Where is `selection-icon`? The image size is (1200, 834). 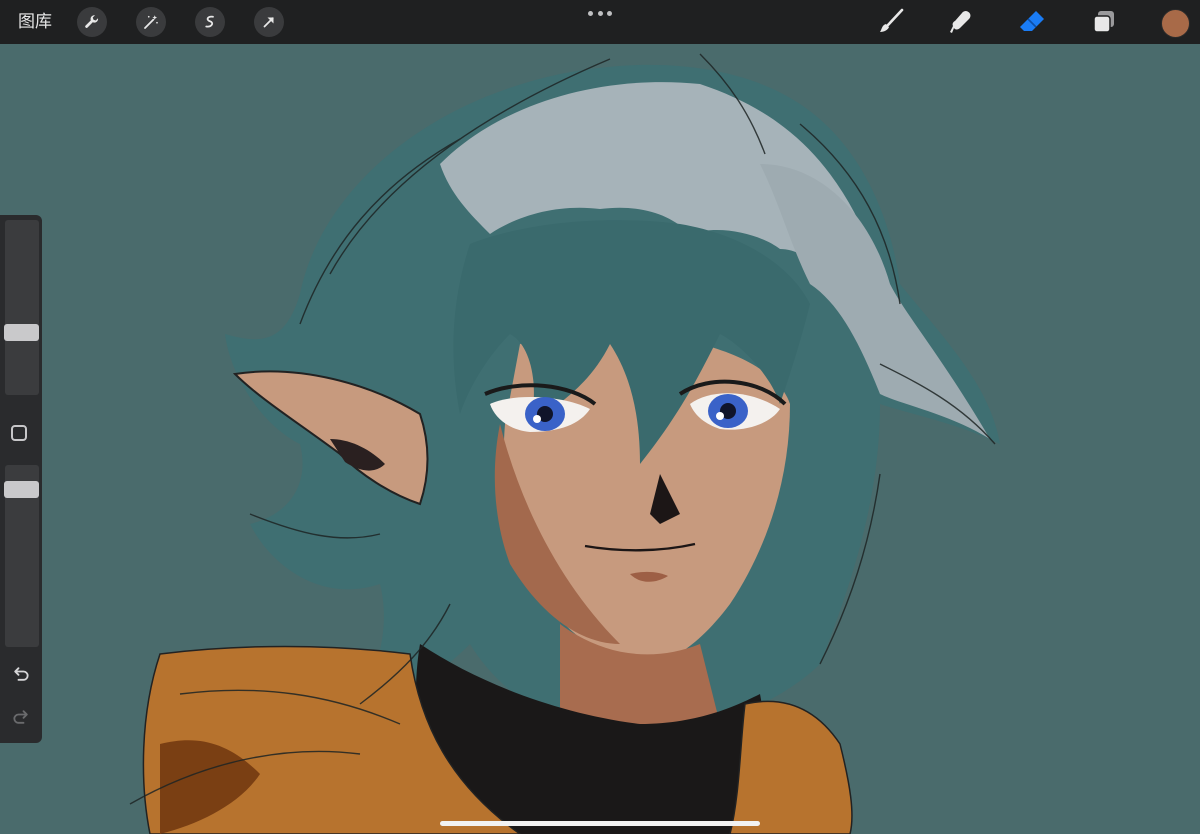
selection-icon is located at coordinates (209, 21).